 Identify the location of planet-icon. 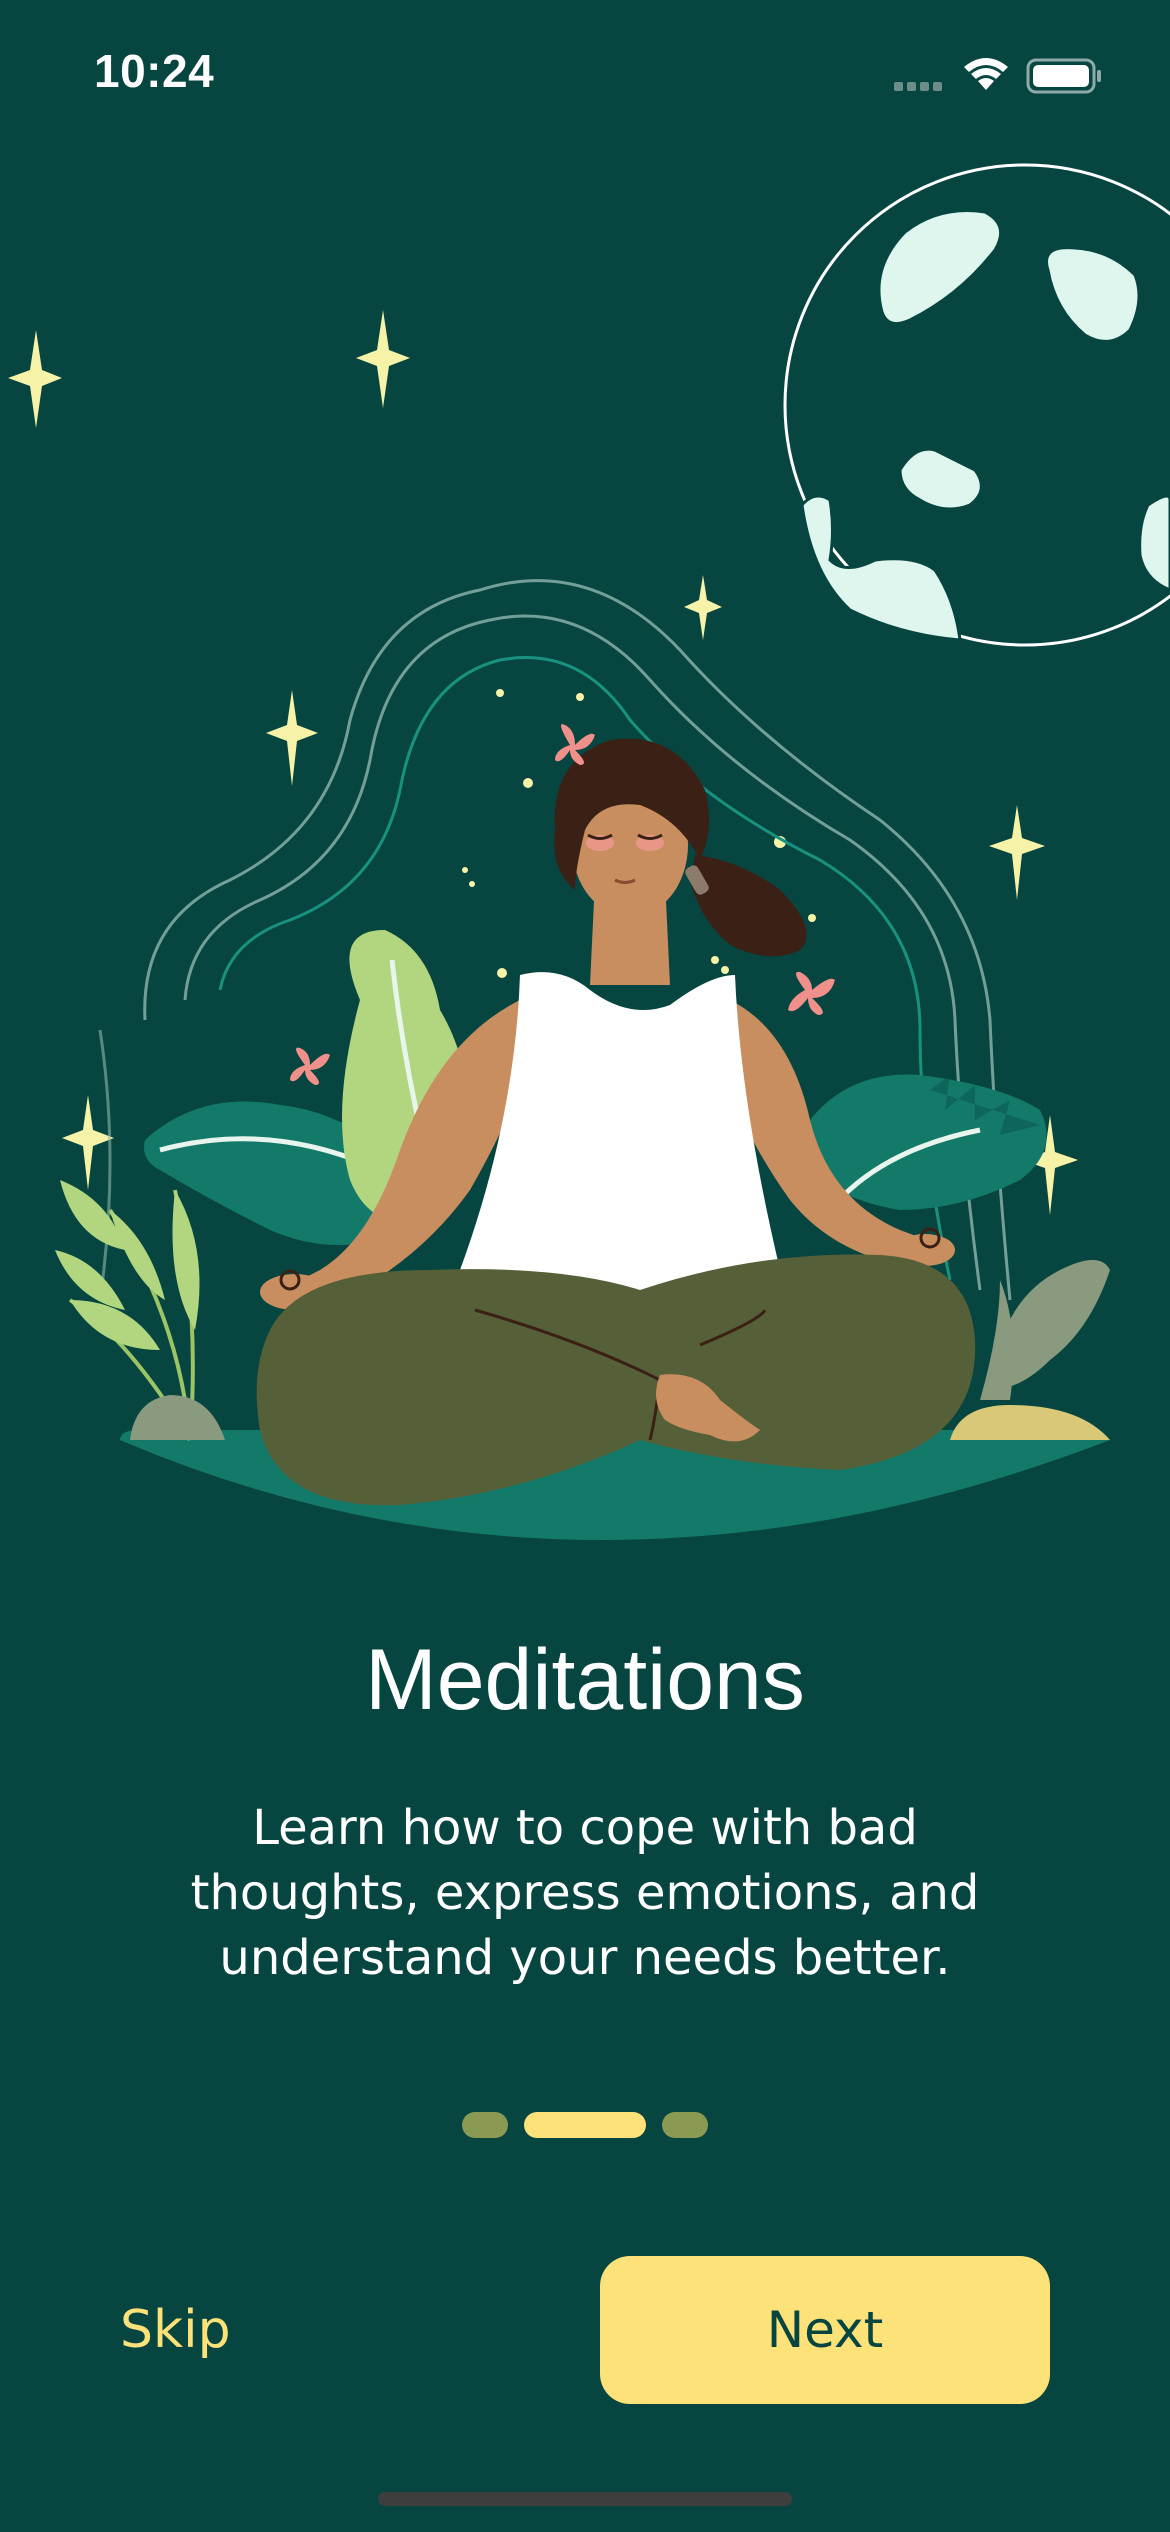
(976, 405).